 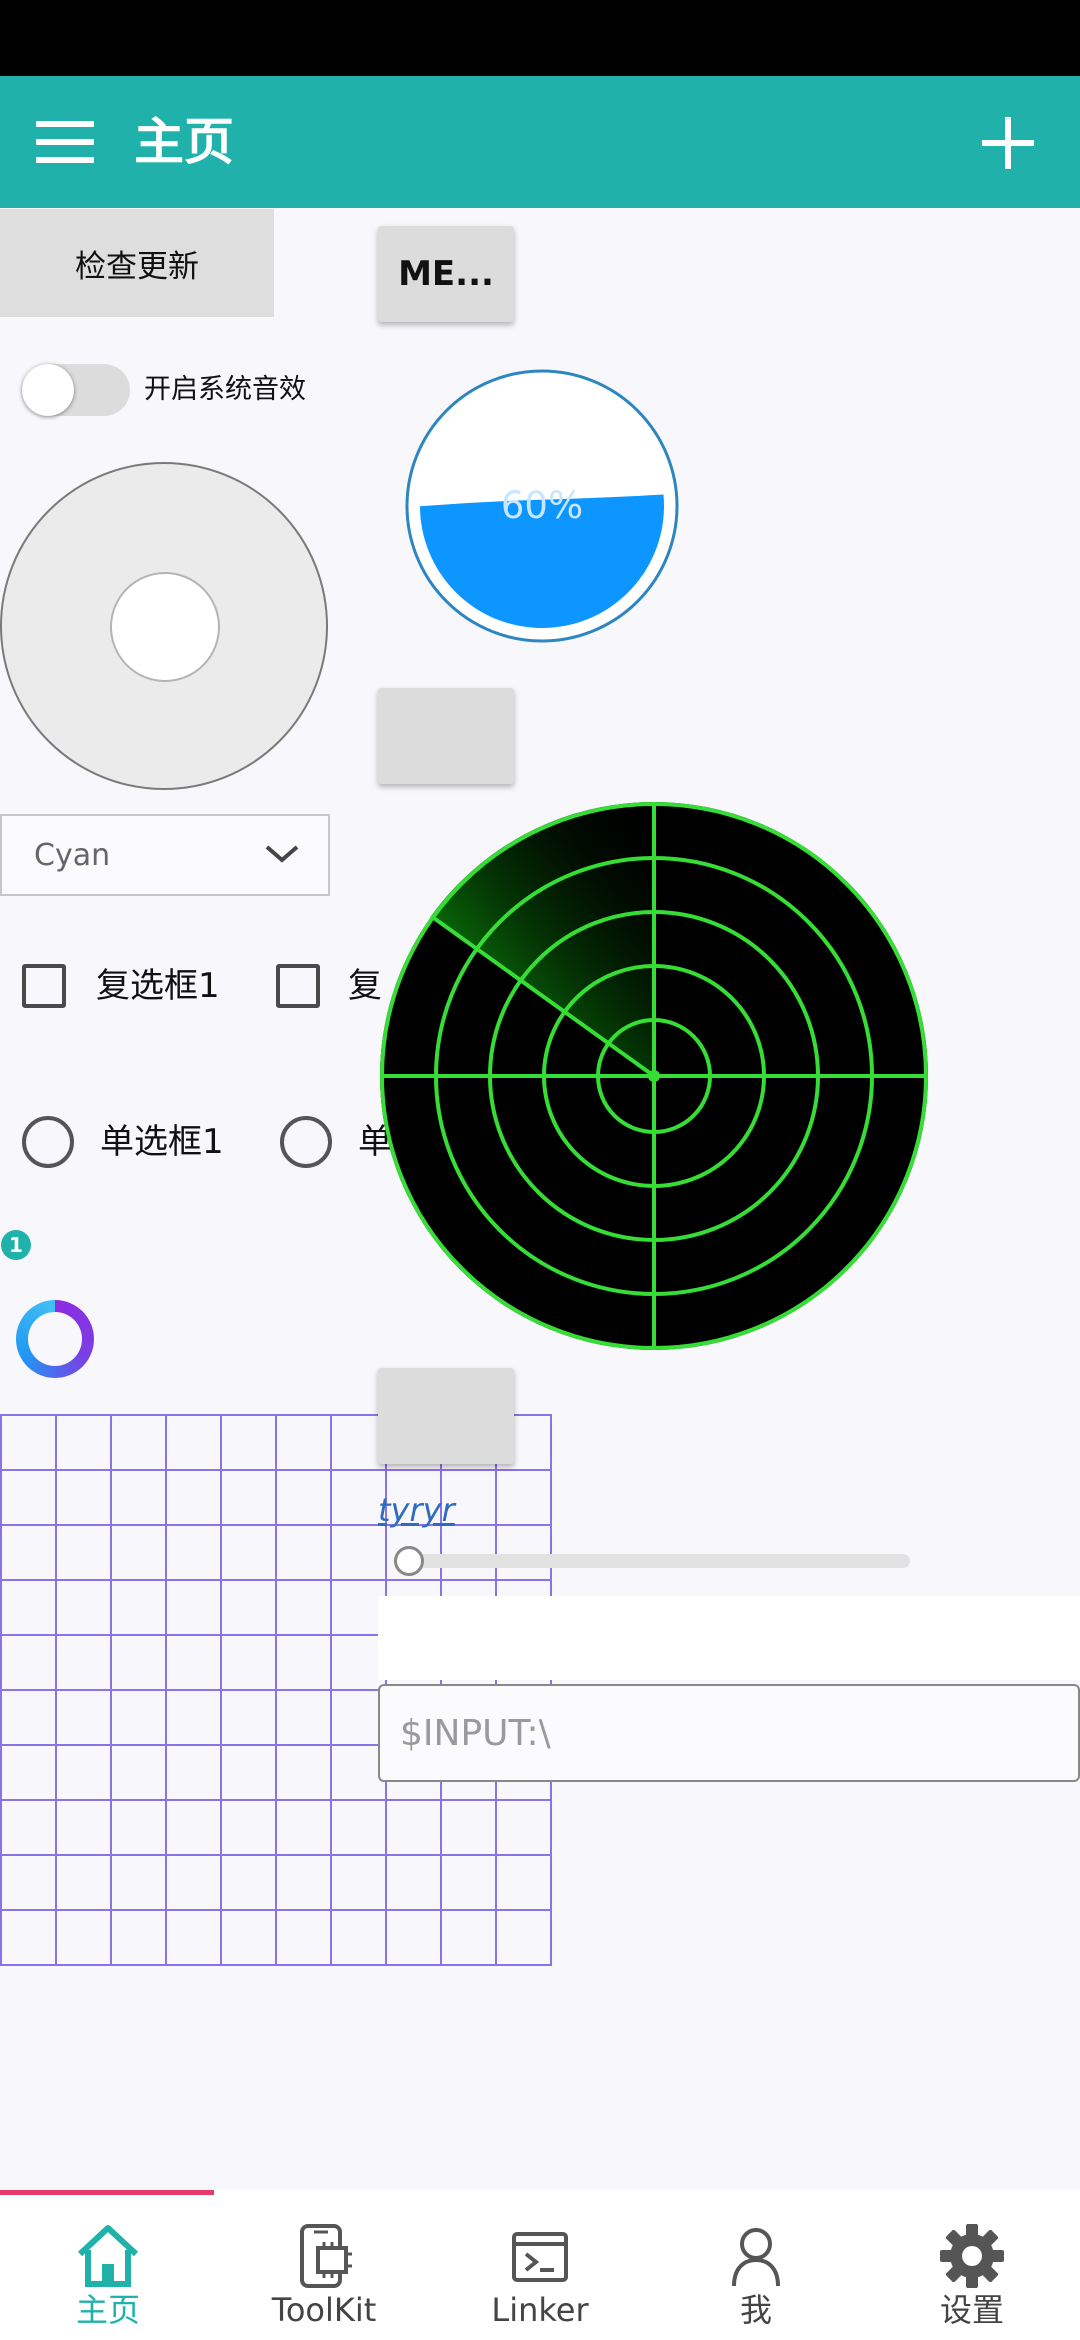 I want to click on checkbox-1-label: 复选框1, so click(x=158, y=986).